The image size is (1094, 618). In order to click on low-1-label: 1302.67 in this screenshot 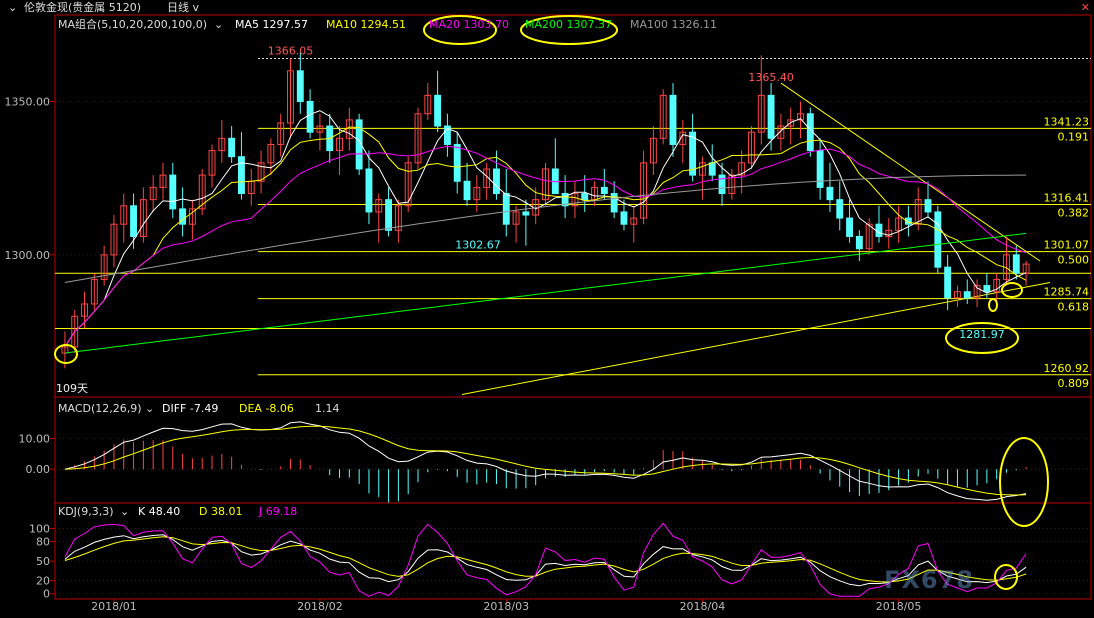, I will do `click(478, 245)`.